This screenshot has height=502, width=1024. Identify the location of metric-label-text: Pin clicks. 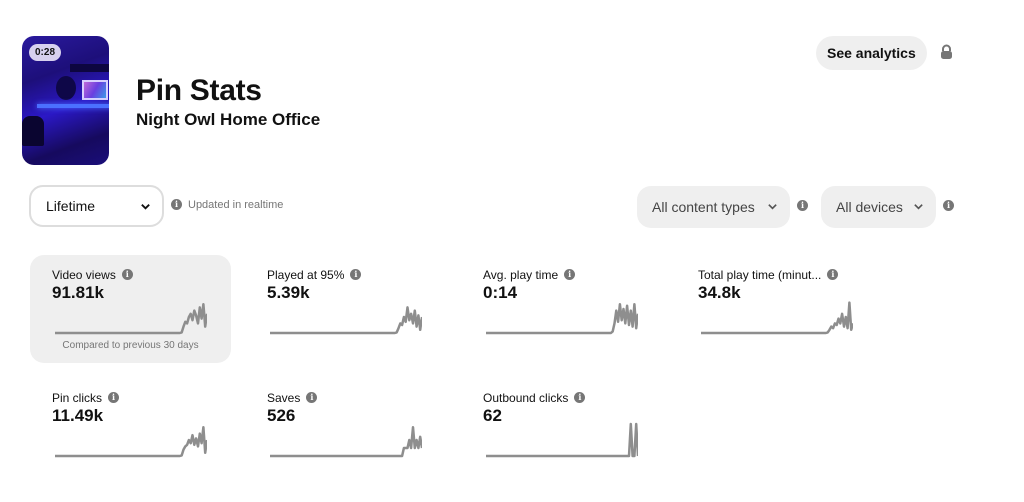
(77, 398).